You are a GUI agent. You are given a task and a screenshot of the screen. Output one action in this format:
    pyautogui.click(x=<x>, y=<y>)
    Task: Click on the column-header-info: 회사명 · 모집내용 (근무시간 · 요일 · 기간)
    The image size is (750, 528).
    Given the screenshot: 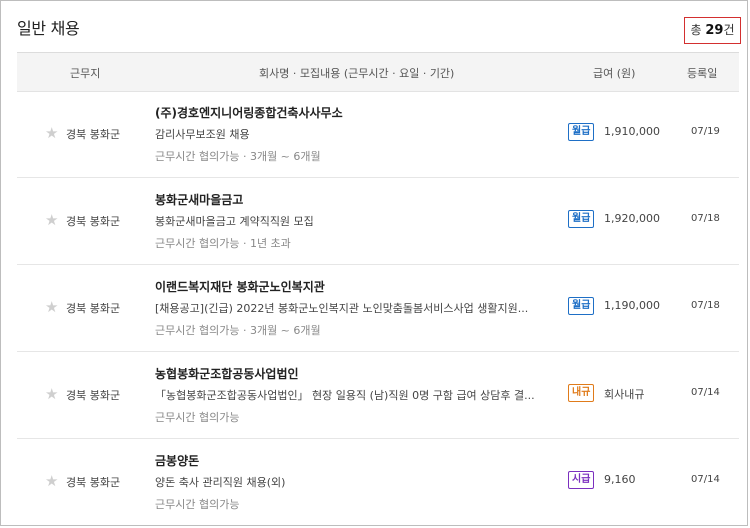 What is the action you would take?
    pyautogui.click(x=357, y=73)
    